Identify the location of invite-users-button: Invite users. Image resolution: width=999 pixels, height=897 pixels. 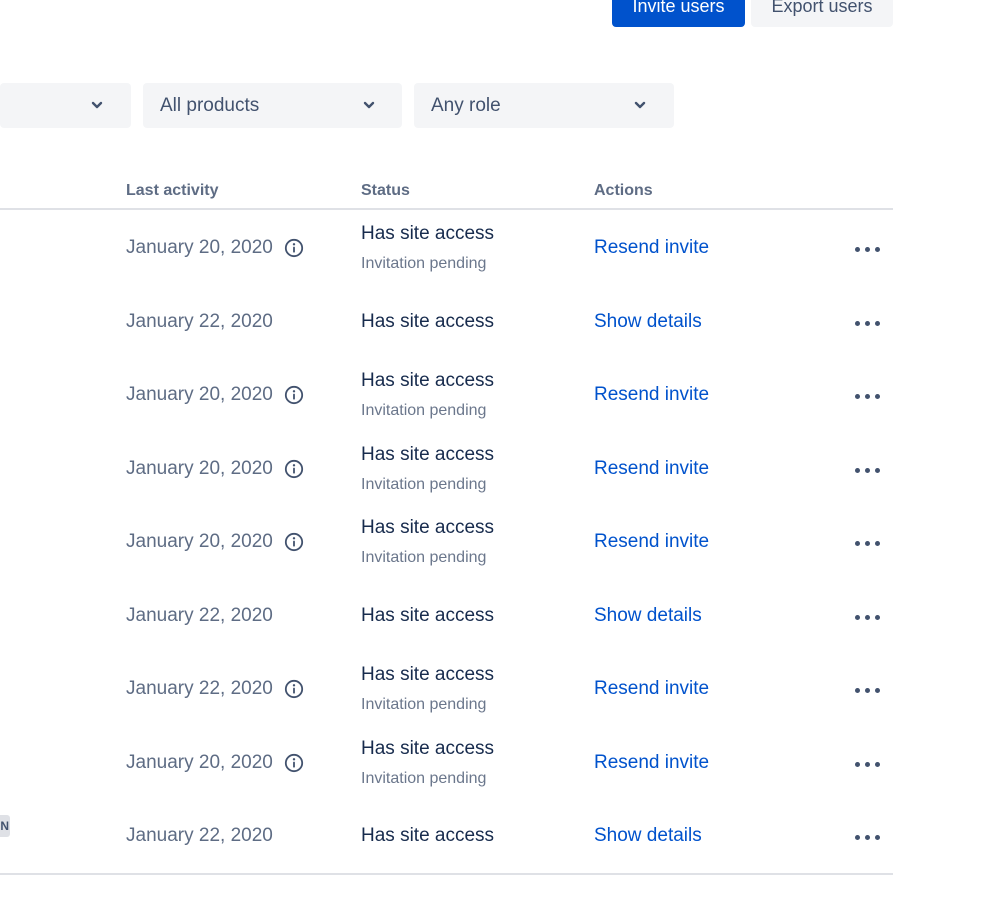
(678, 13).